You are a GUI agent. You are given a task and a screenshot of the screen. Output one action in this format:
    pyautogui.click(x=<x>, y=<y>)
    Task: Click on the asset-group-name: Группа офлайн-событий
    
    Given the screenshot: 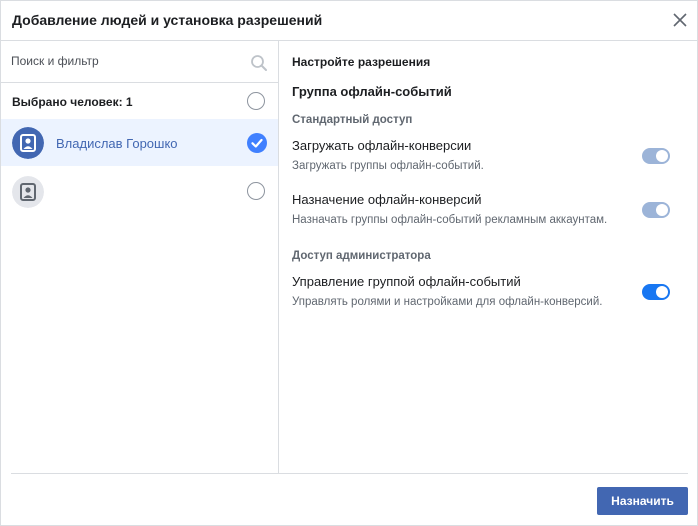 What is the action you would take?
    pyautogui.click(x=372, y=91)
    